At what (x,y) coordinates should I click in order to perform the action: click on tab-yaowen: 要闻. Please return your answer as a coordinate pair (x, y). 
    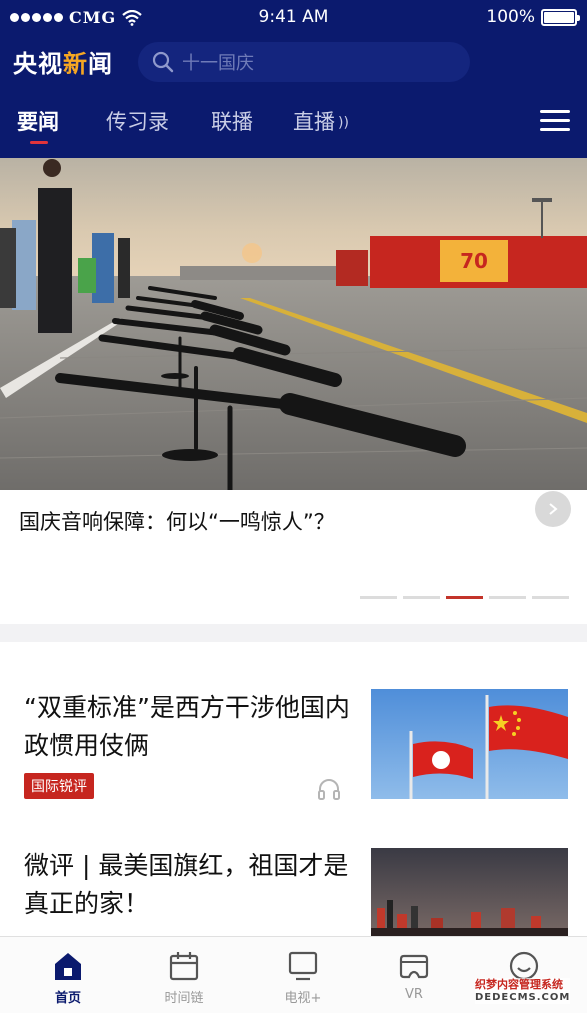
    Looking at the image, I should click on (38, 121).